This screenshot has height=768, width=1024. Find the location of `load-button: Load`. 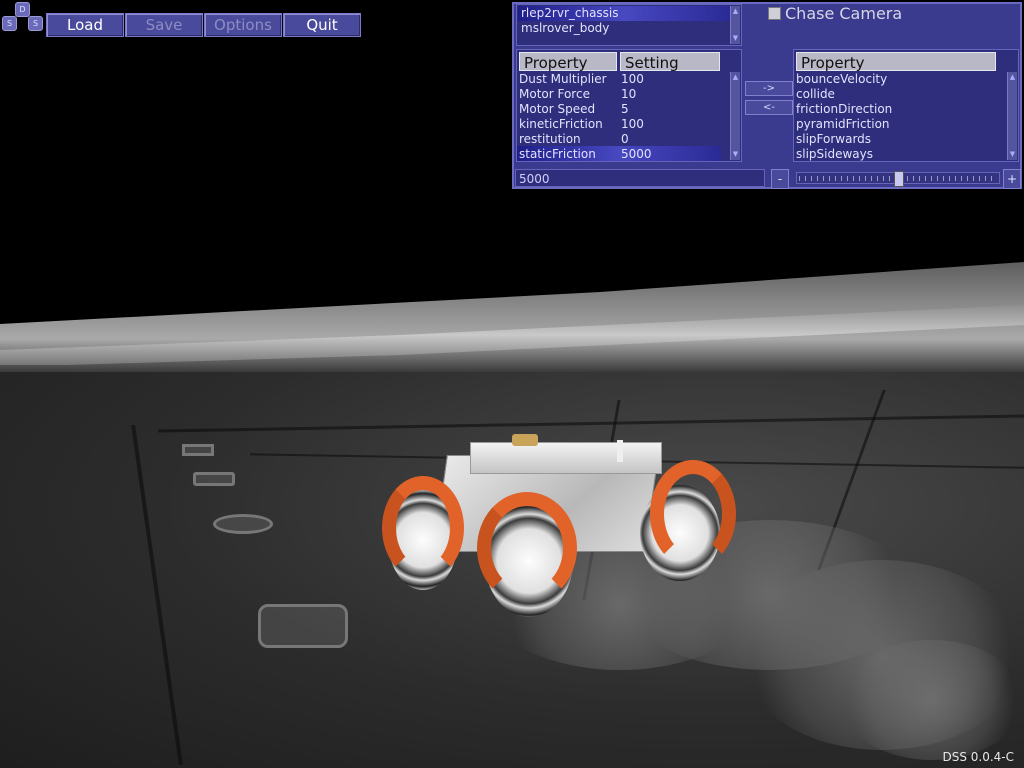

load-button: Load is located at coordinates (85, 25).